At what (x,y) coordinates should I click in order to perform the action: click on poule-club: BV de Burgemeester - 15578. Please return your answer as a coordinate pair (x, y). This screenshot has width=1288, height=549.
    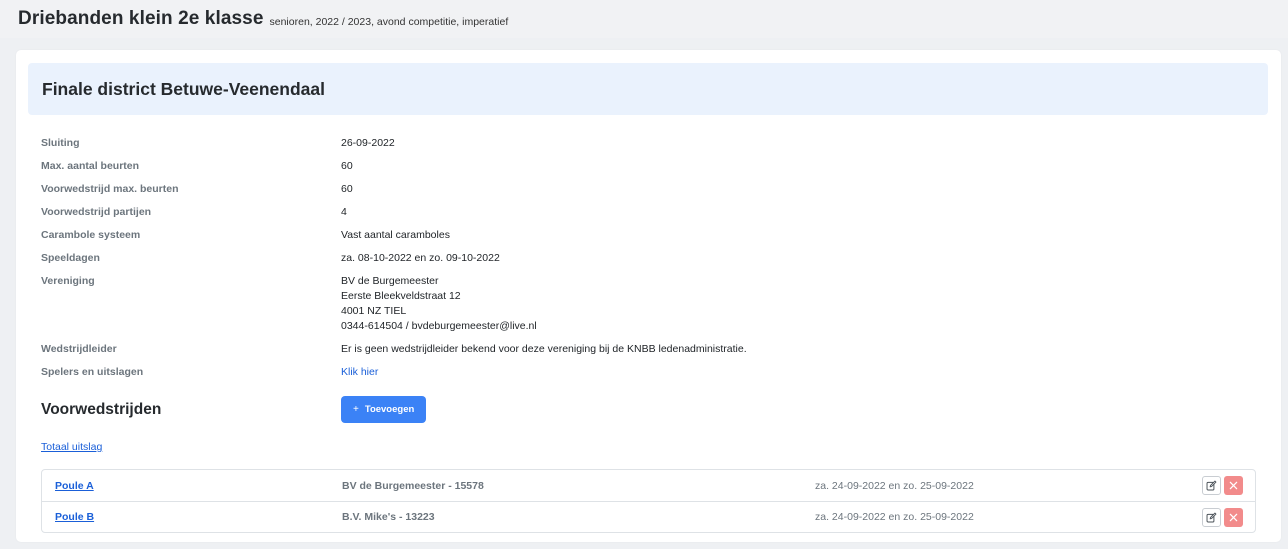
    Looking at the image, I should click on (413, 485).